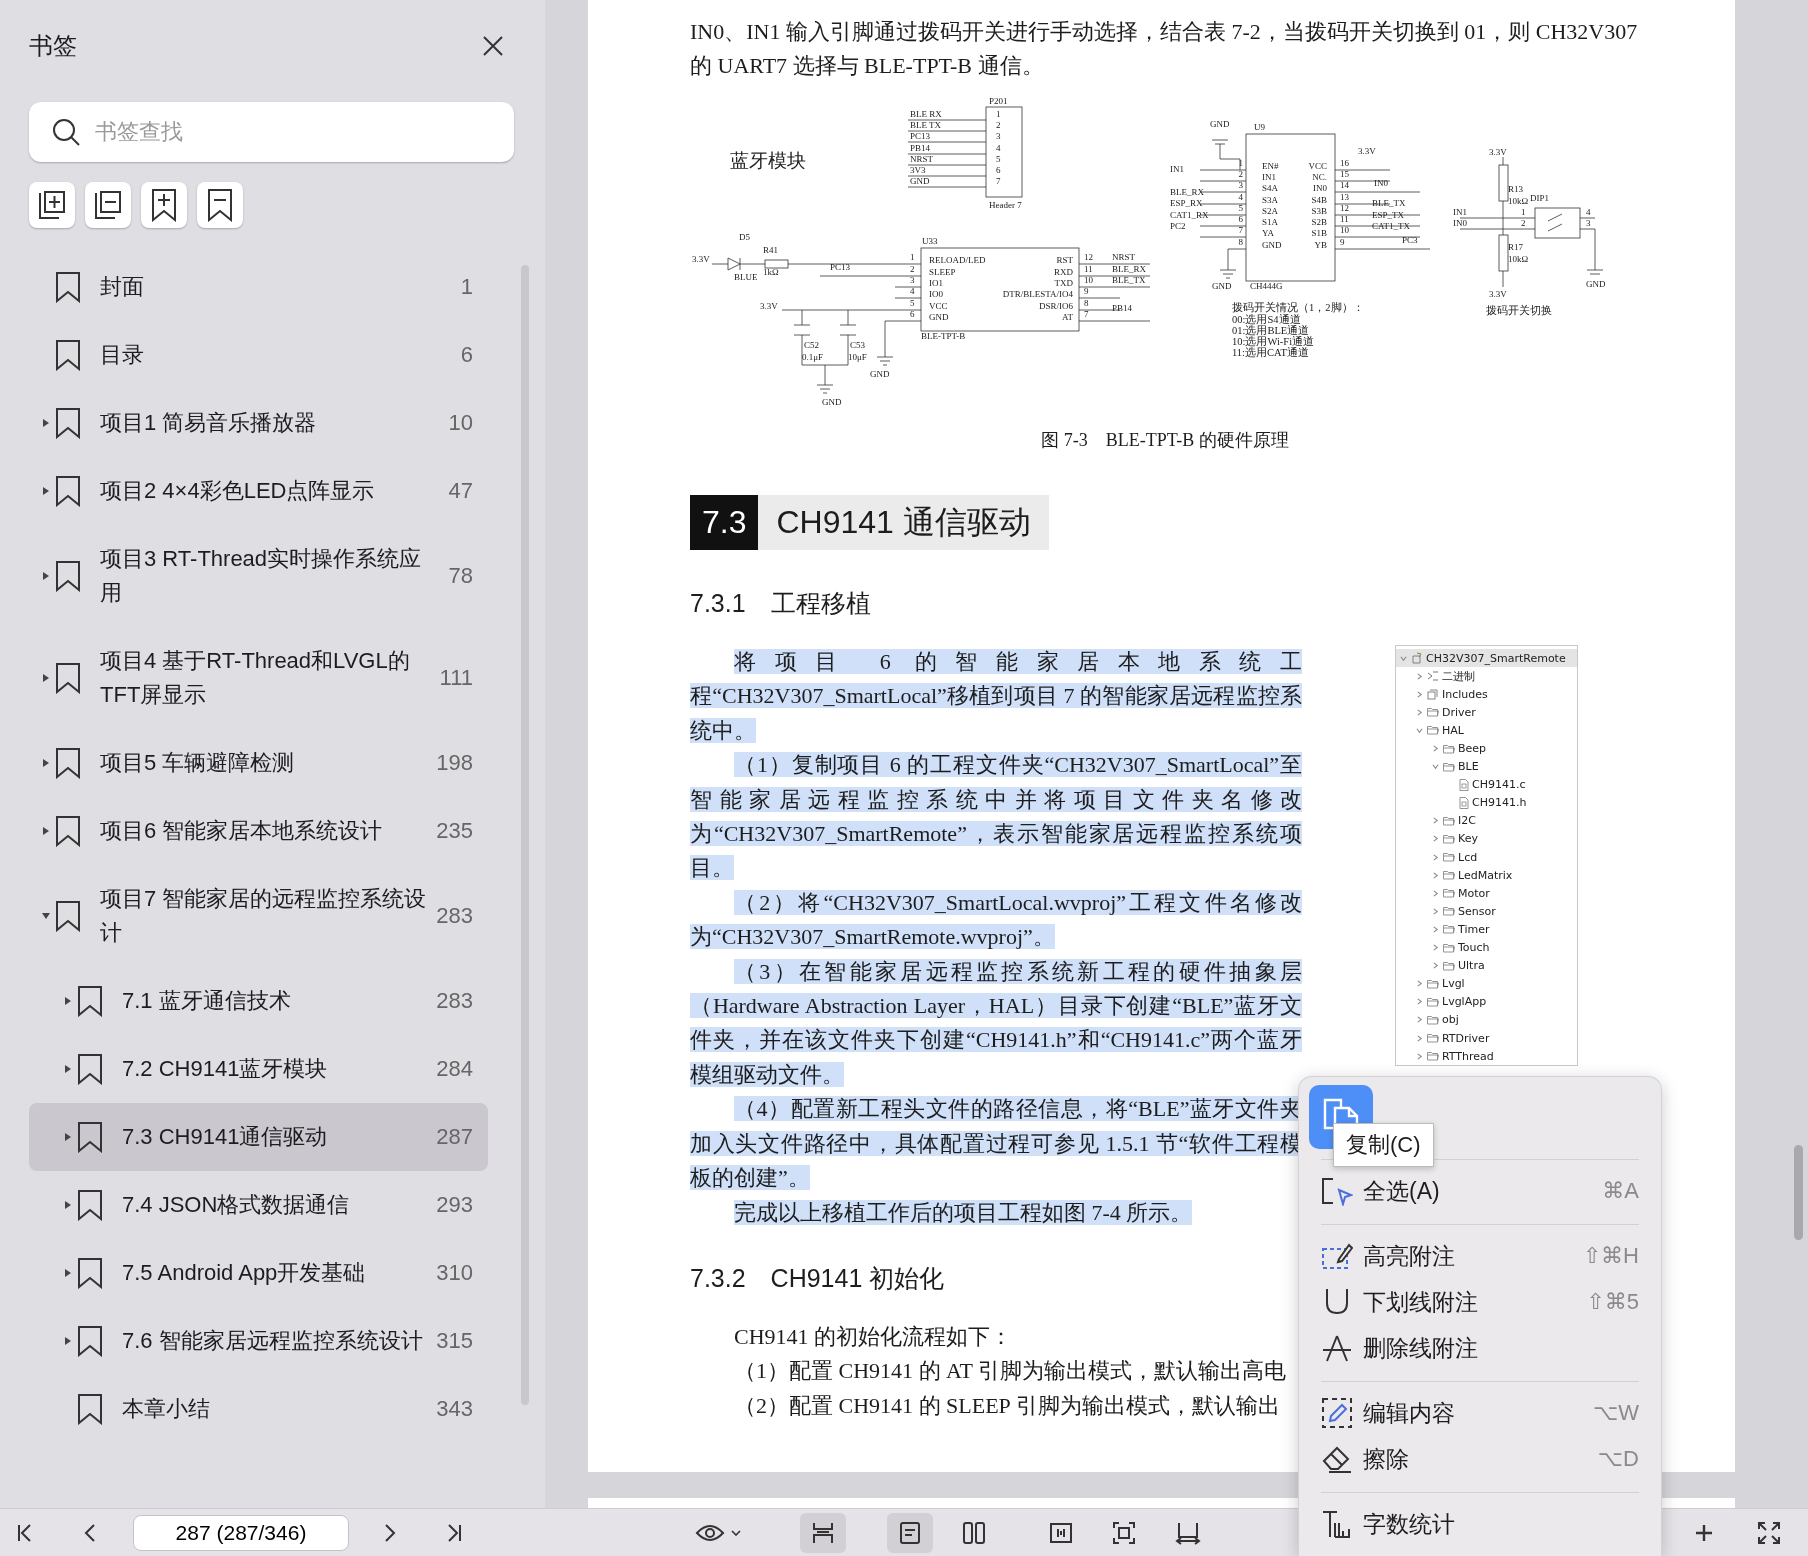  Describe the element at coordinates (1337, 1524) in the screenshot. I see `text-count-icon` at that location.